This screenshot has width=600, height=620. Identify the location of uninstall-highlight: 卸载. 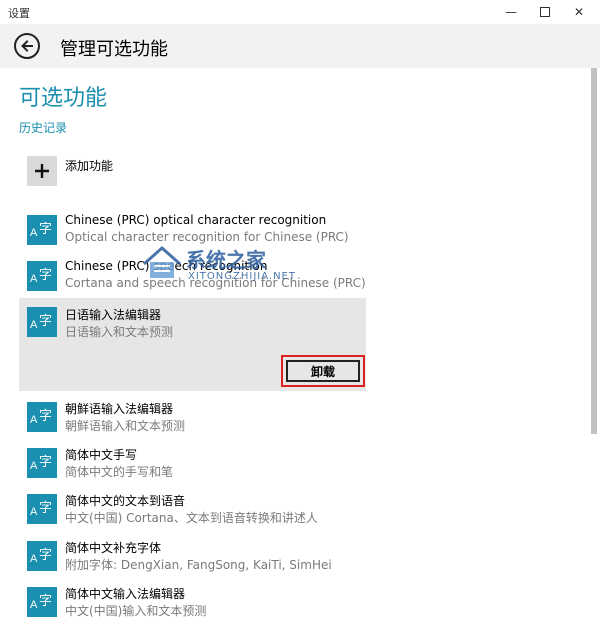
(323, 371).